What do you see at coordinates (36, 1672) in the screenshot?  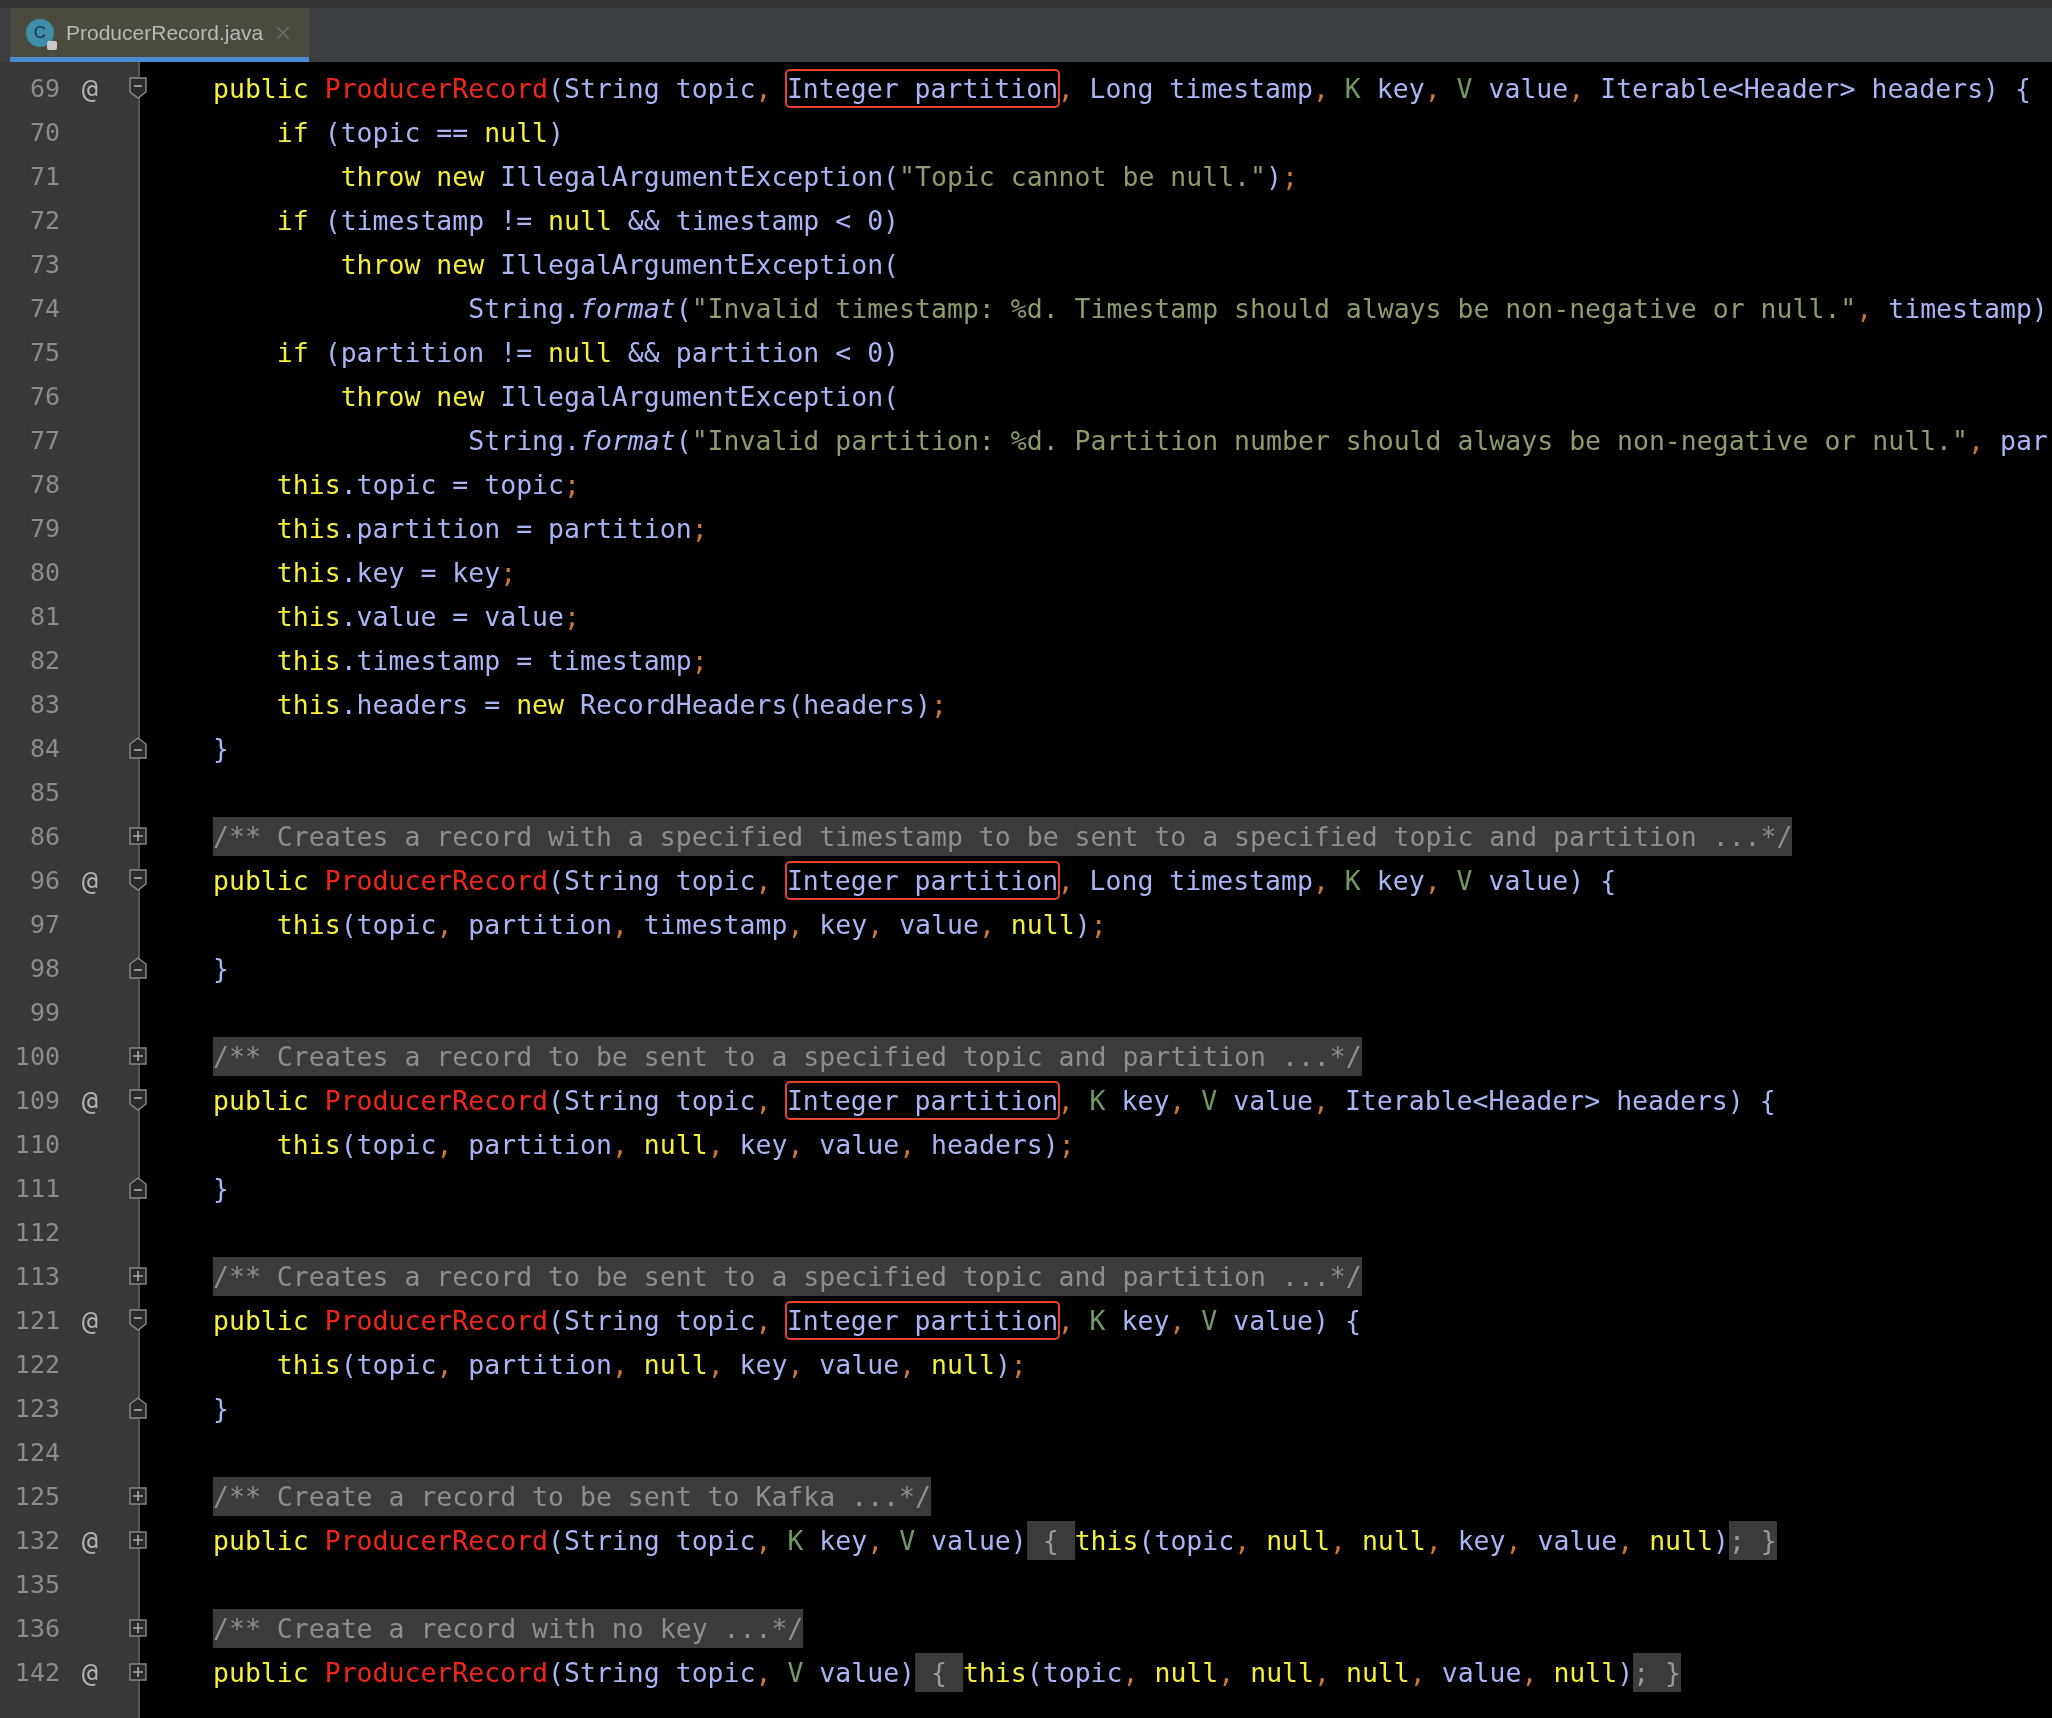 I see `line-number: 142` at bounding box center [36, 1672].